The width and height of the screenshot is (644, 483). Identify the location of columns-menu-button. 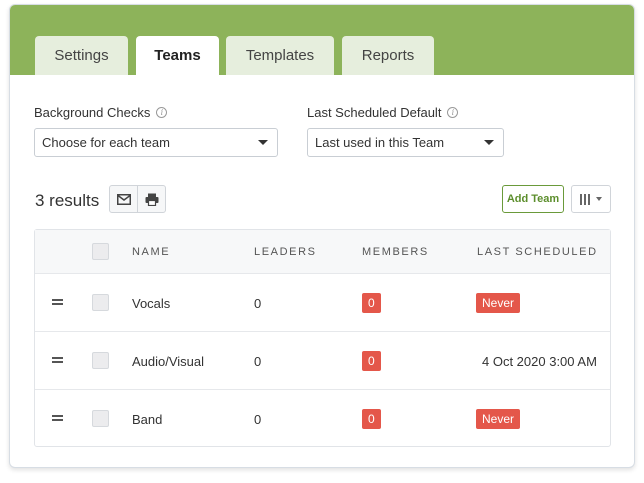
(591, 199).